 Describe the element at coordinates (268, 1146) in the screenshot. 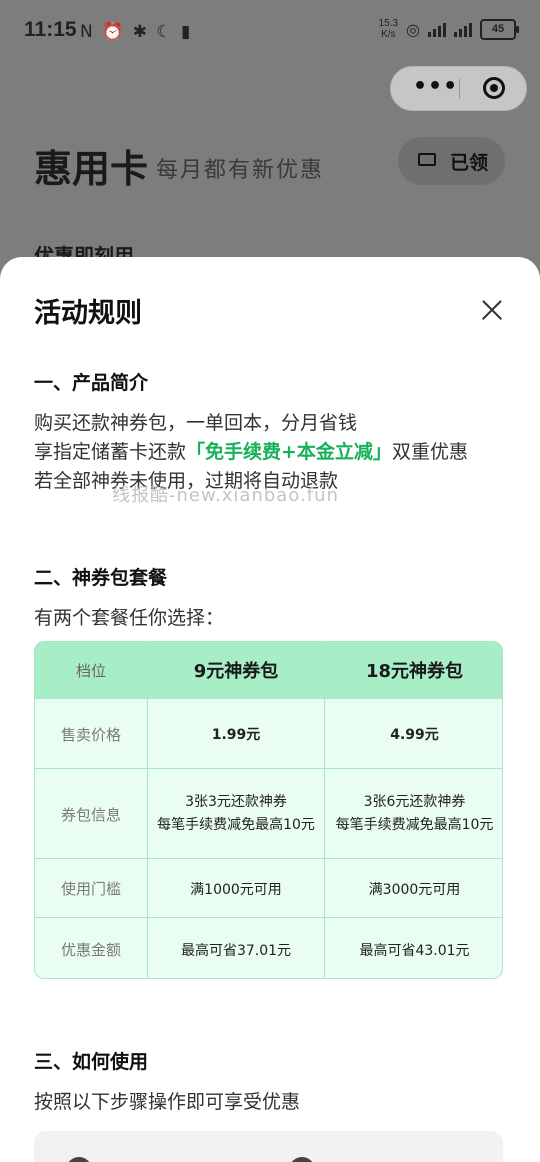

I see `steps-panel` at that location.